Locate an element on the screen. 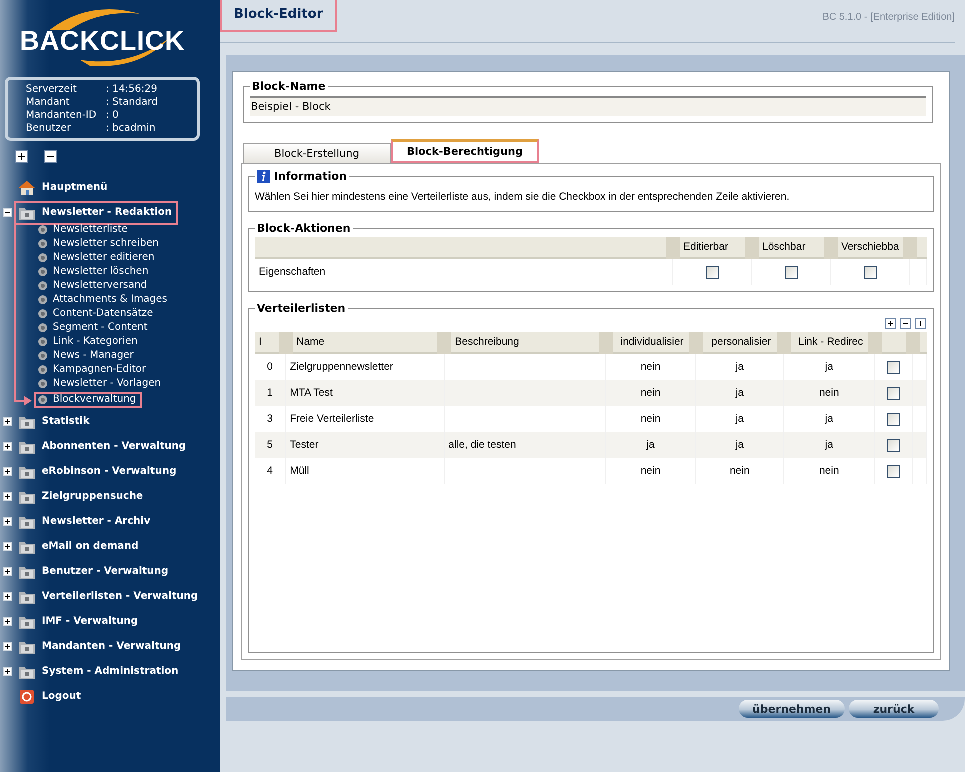 The image size is (965, 772). info-value: : 0 is located at coordinates (112, 115).